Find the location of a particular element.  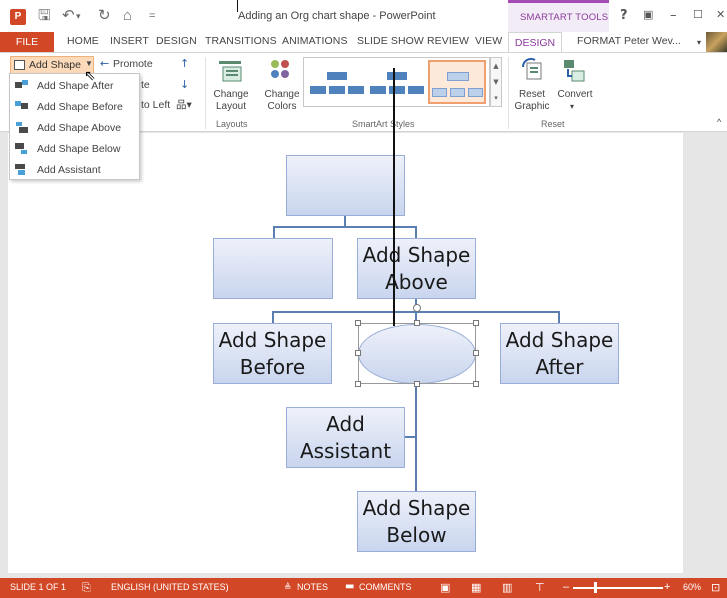

menu-item-add-shape-after: Add Shape After is located at coordinates (74, 86).